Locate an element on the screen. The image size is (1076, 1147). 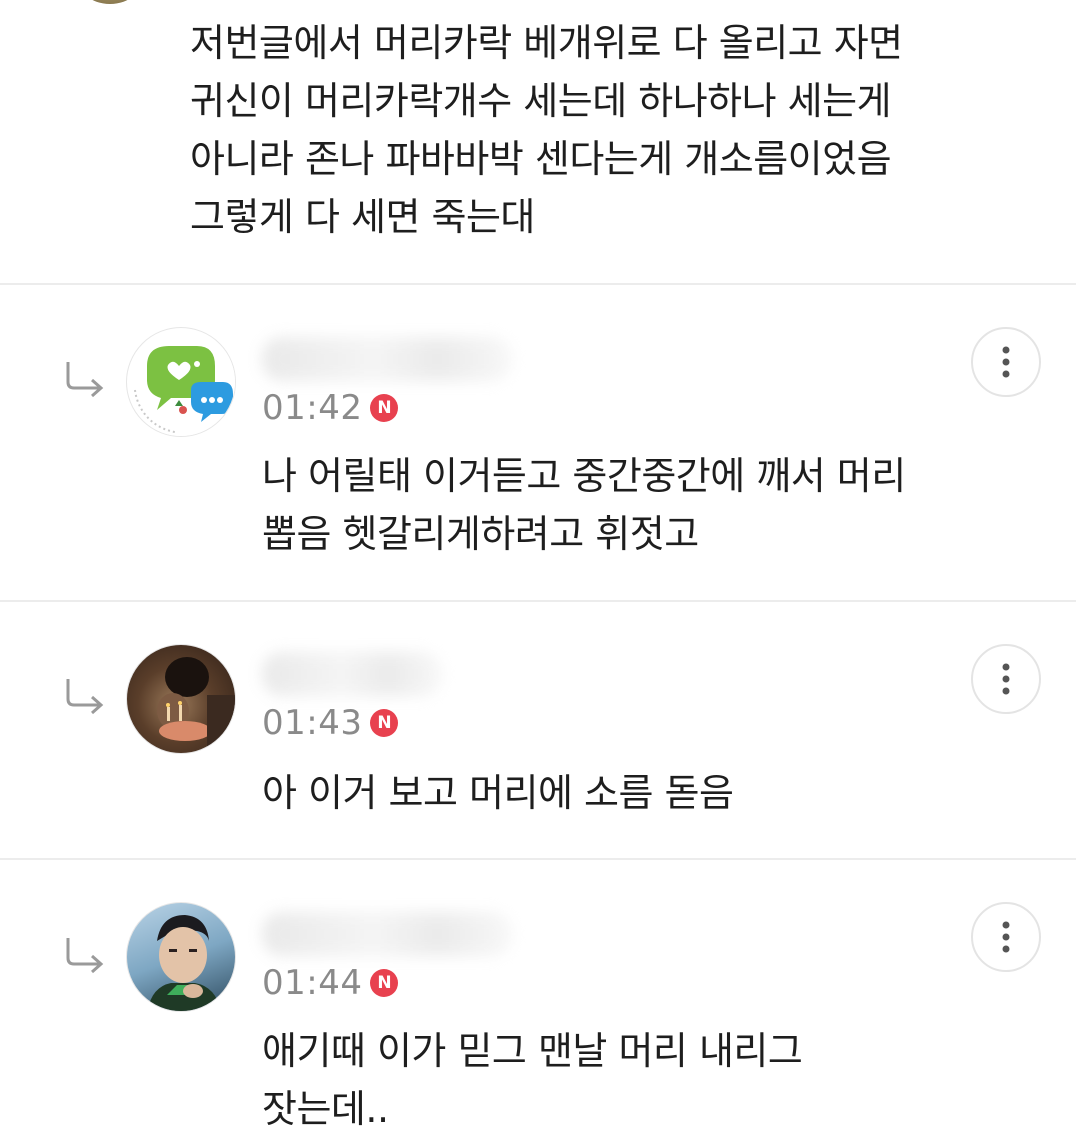
comment-line: 아니라 존나 파바바박 센다는게 개소름이었음 is located at coordinates (541, 159).